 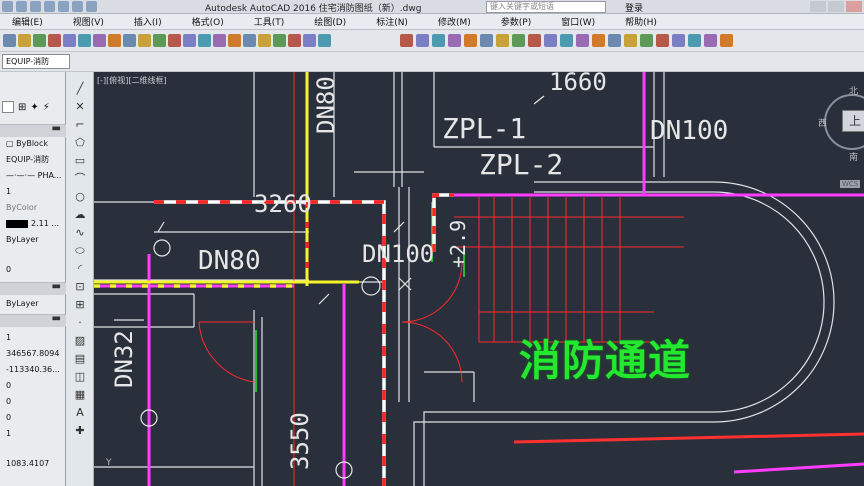 What do you see at coordinates (80, 179) in the screenshot?
I see `arc-icon: ⌒` at bounding box center [80, 179].